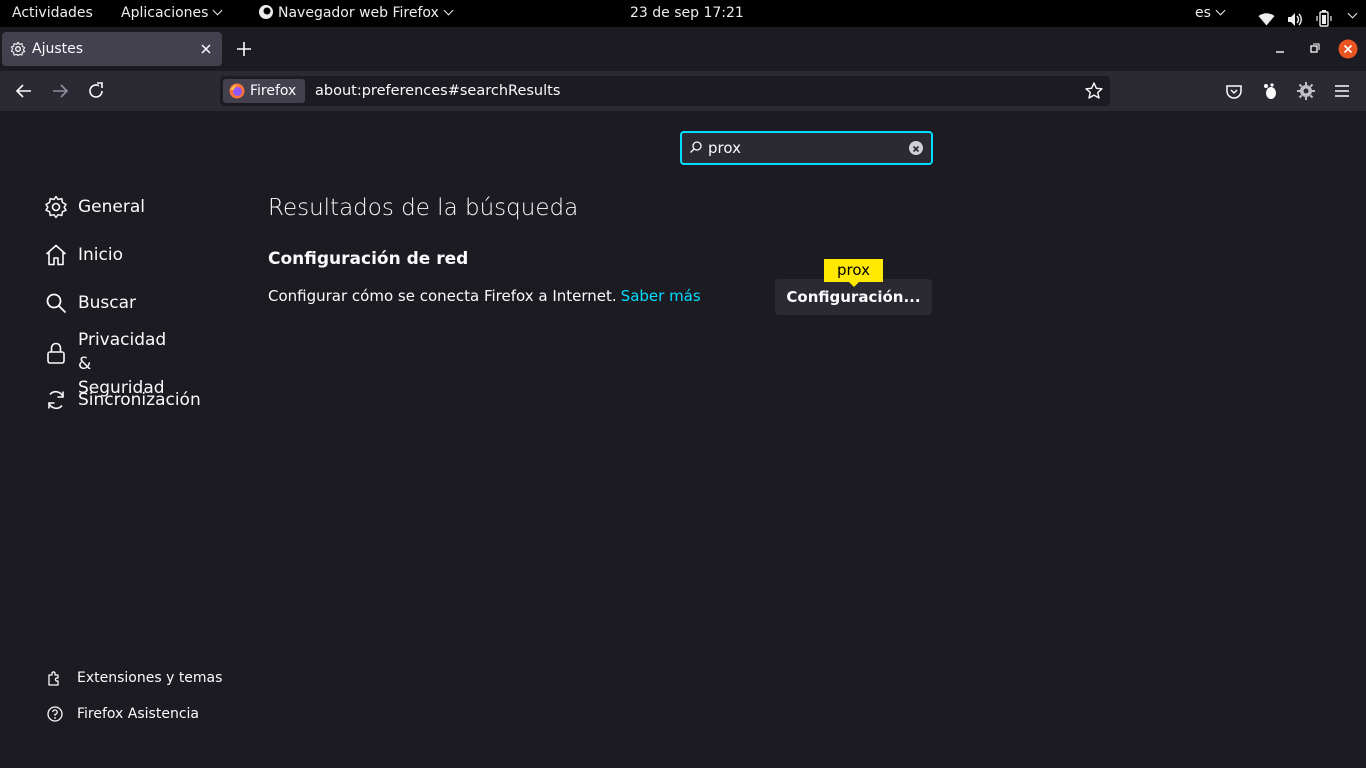 The width and height of the screenshot is (1366, 768). What do you see at coordinates (58, 49) in the screenshot?
I see `tab-title: Ajustes` at bounding box center [58, 49].